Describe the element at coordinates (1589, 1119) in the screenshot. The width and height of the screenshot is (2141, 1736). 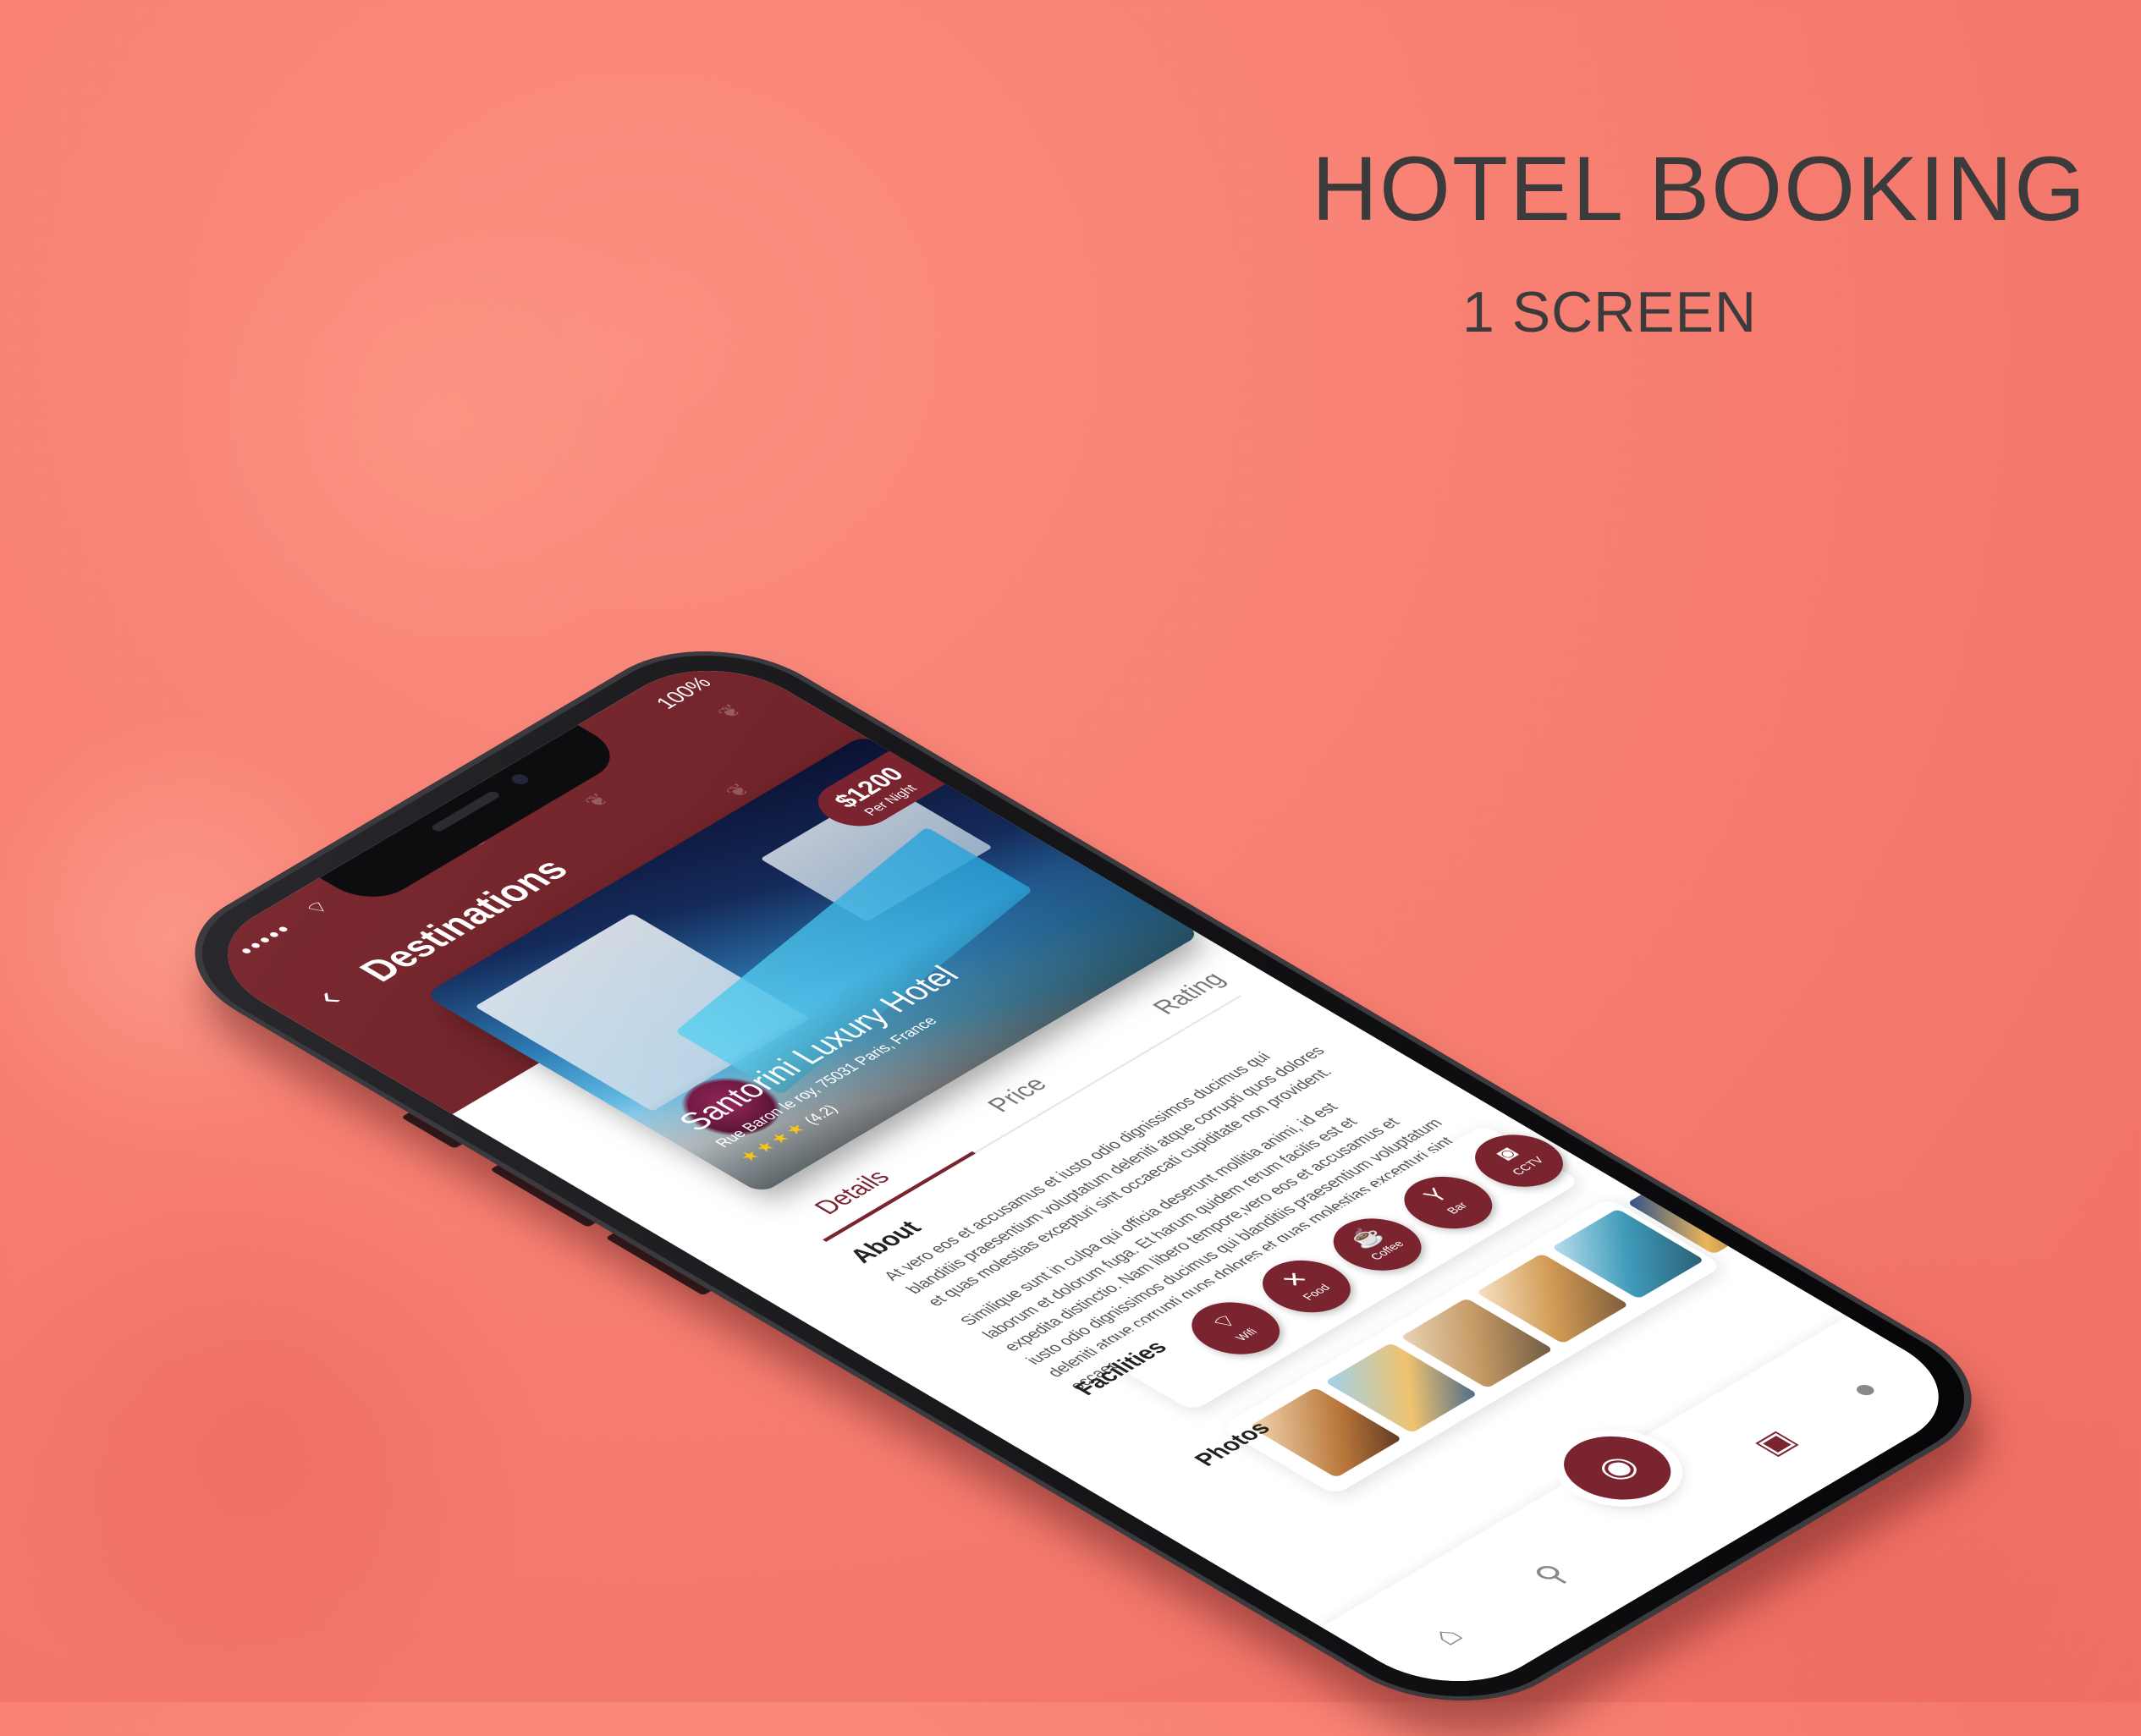
I see `facility-more-count: +3` at that location.